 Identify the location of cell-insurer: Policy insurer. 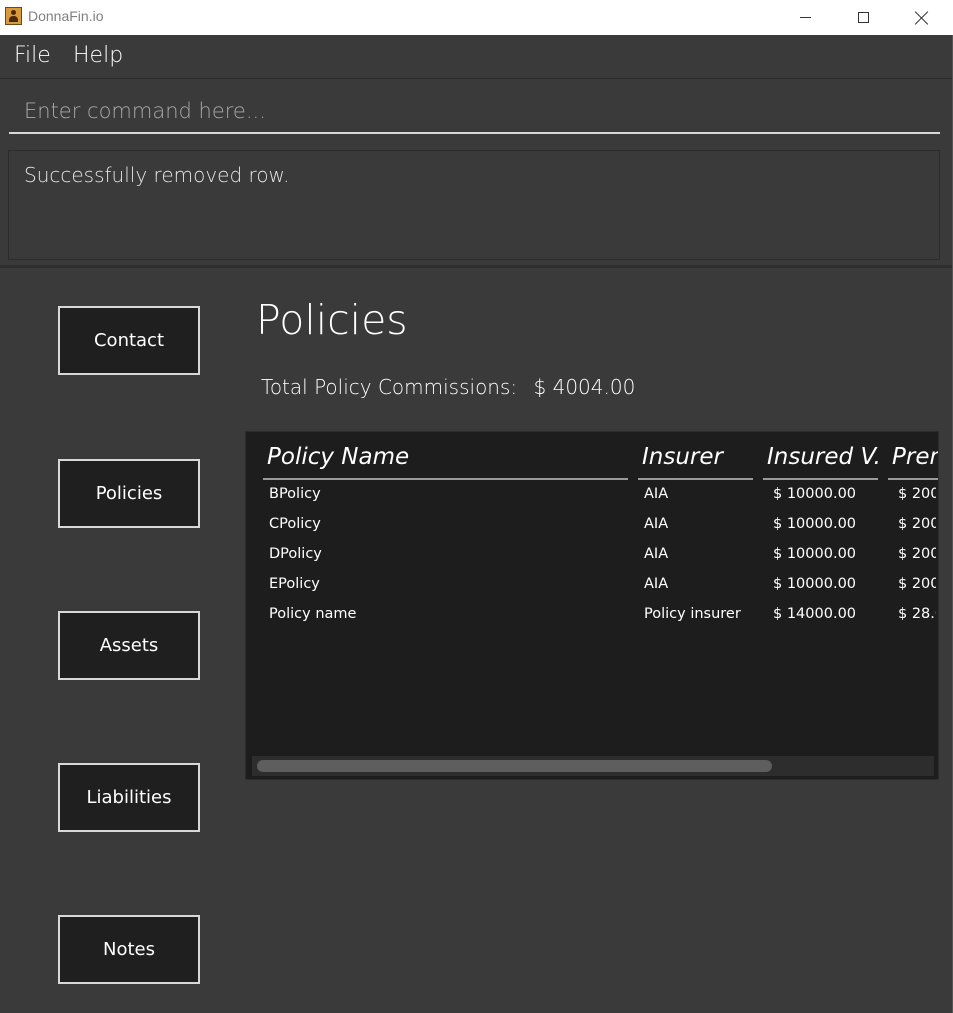
(692, 614).